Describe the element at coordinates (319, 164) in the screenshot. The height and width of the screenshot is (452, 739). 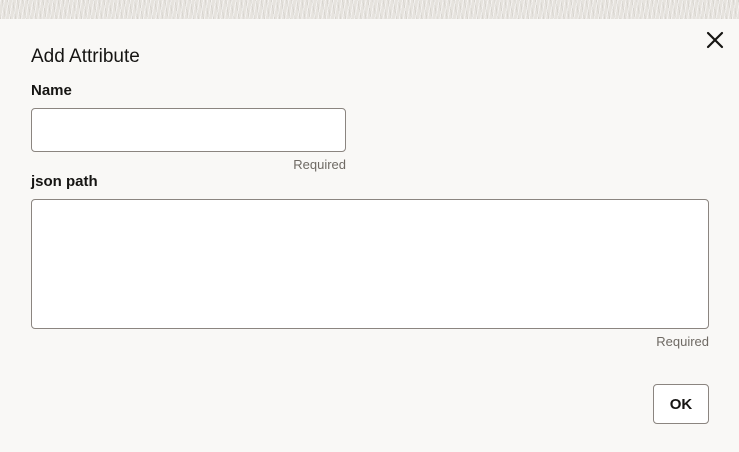
I see `name-required-hint: Required` at that location.